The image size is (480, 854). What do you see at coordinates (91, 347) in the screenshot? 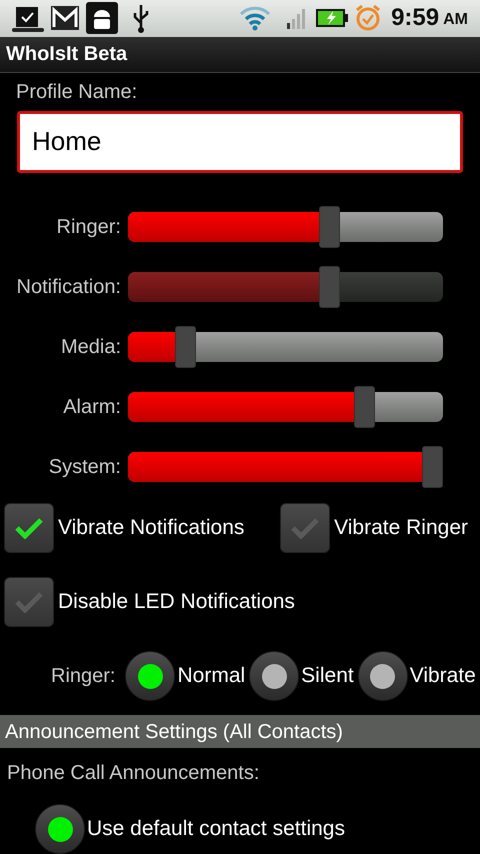
I see `slider-label: Media:` at bounding box center [91, 347].